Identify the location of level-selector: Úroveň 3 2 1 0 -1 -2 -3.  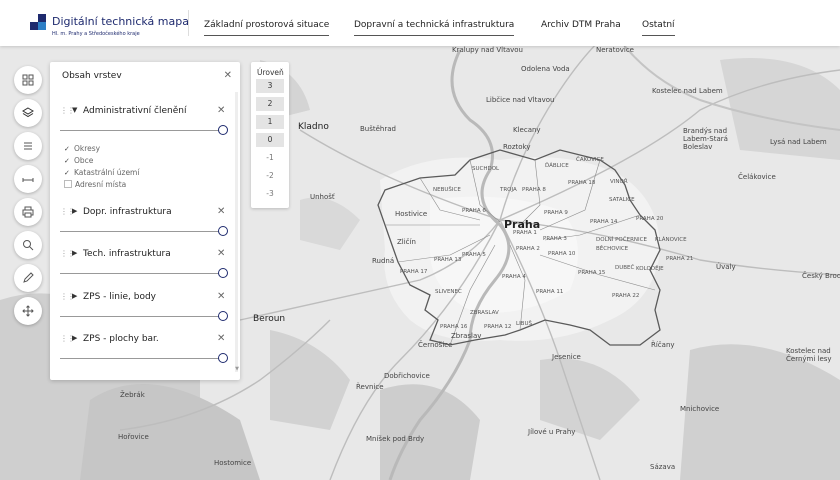
(270, 135).